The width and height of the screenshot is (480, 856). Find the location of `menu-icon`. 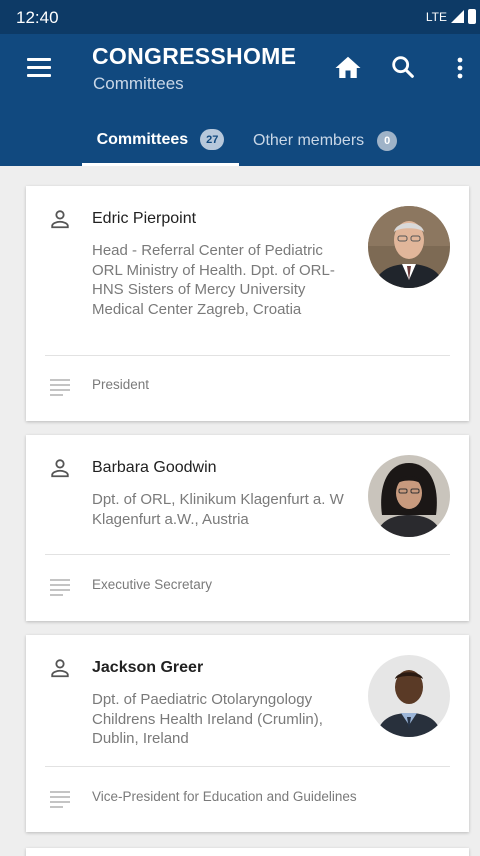

menu-icon is located at coordinates (40, 68).